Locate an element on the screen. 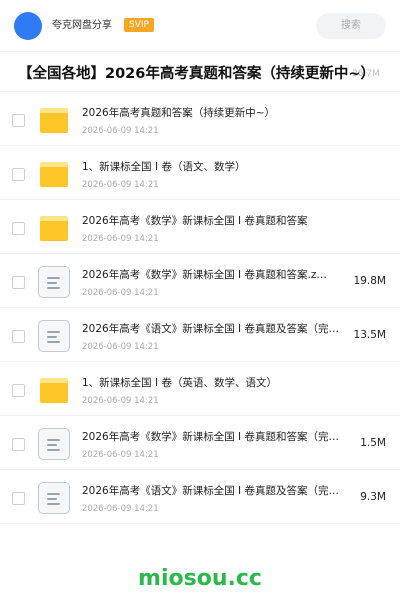 The height and width of the screenshot is (600, 400). avatar is located at coordinates (28, 26).